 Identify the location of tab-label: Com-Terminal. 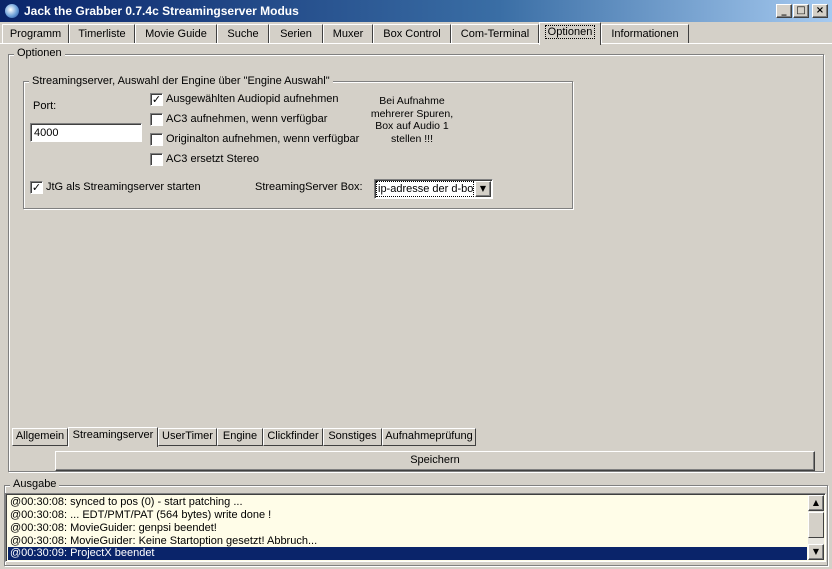
(495, 34).